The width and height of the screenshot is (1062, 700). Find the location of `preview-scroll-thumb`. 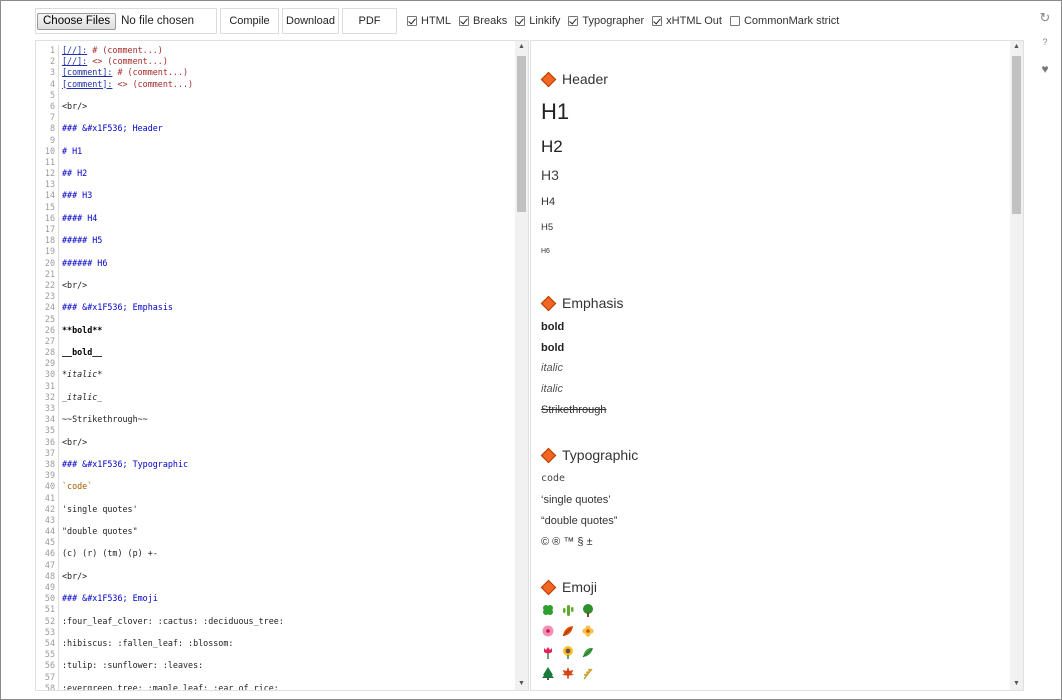

preview-scroll-thumb is located at coordinates (1016, 135).